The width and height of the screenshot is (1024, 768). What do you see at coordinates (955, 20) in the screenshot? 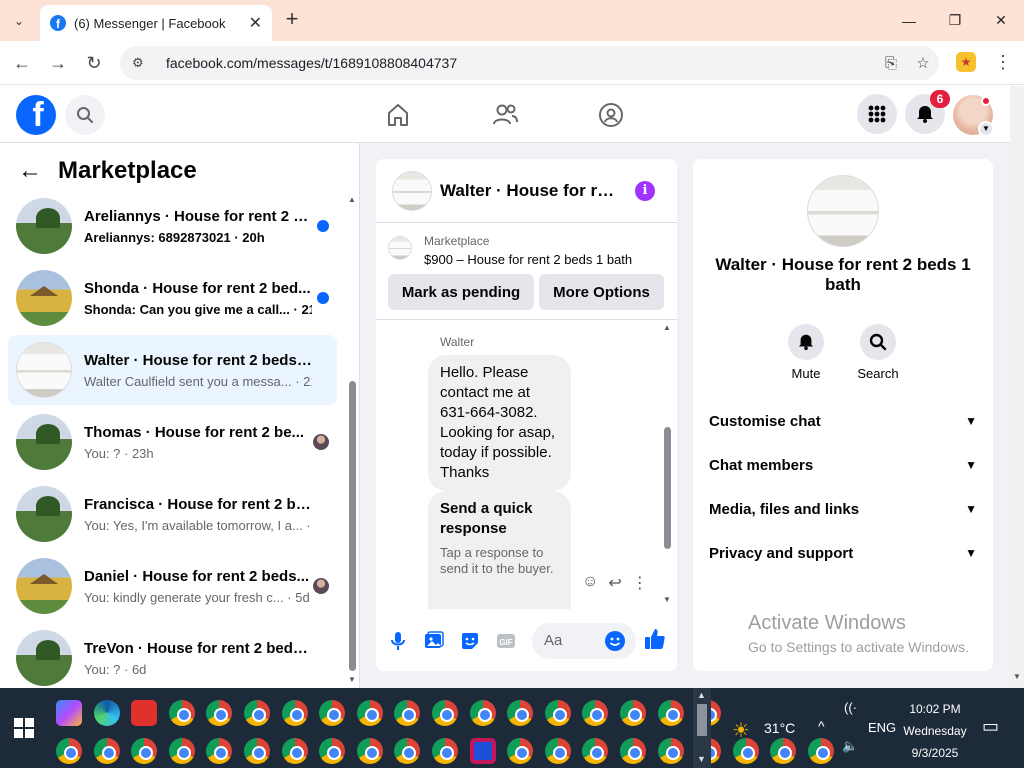
I see `restore-button: ❐` at bounding box center [955, 20].